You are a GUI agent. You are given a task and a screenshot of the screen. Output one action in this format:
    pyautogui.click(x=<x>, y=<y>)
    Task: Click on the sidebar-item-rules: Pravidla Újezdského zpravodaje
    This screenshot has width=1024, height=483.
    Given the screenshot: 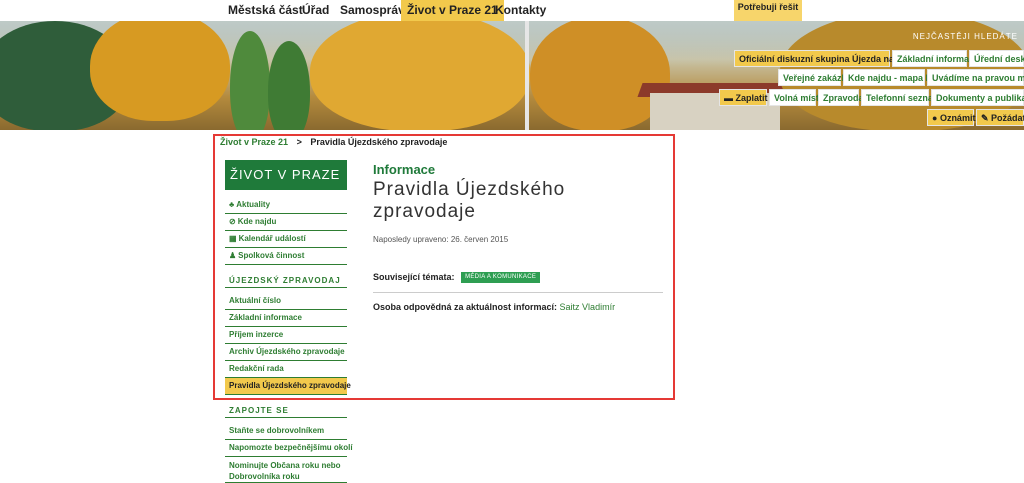 What is the action you would take?
    pyautogui.click(x=288, y=386)
    